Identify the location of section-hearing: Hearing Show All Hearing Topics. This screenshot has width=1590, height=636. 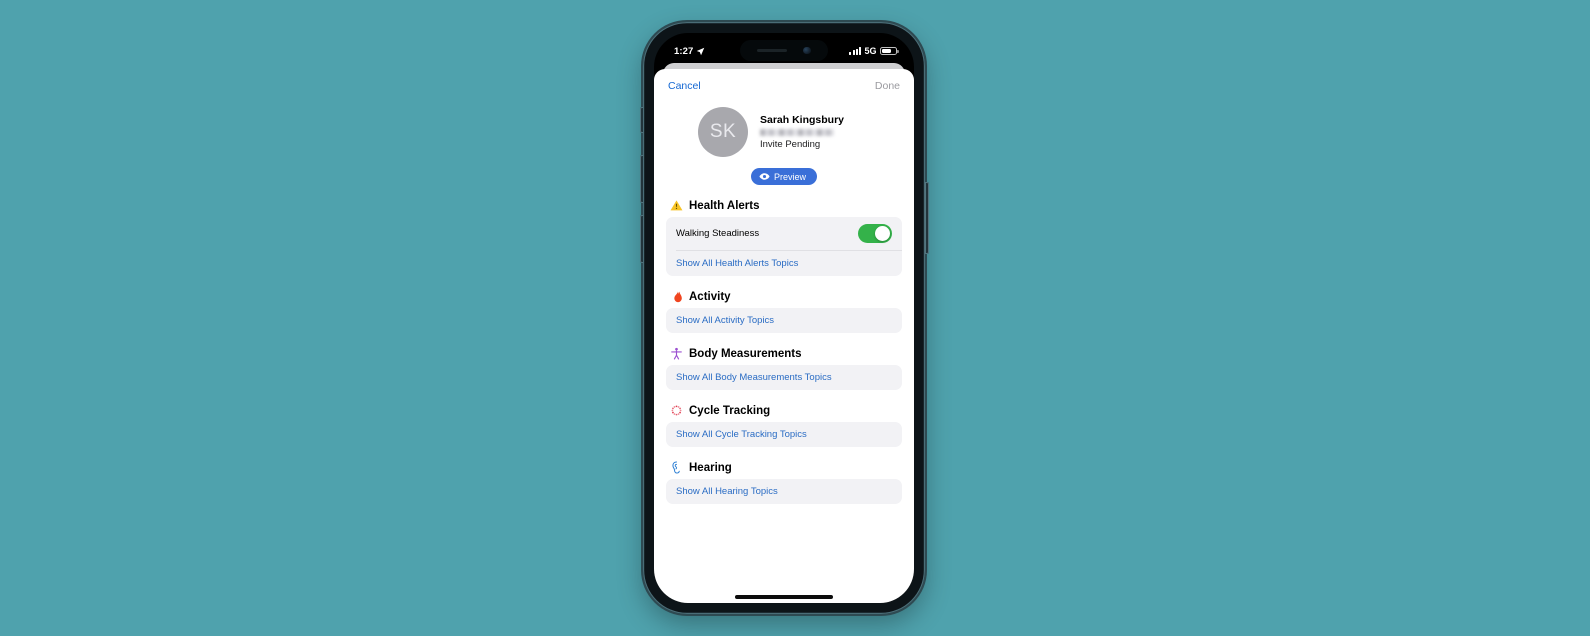
(784, 482).